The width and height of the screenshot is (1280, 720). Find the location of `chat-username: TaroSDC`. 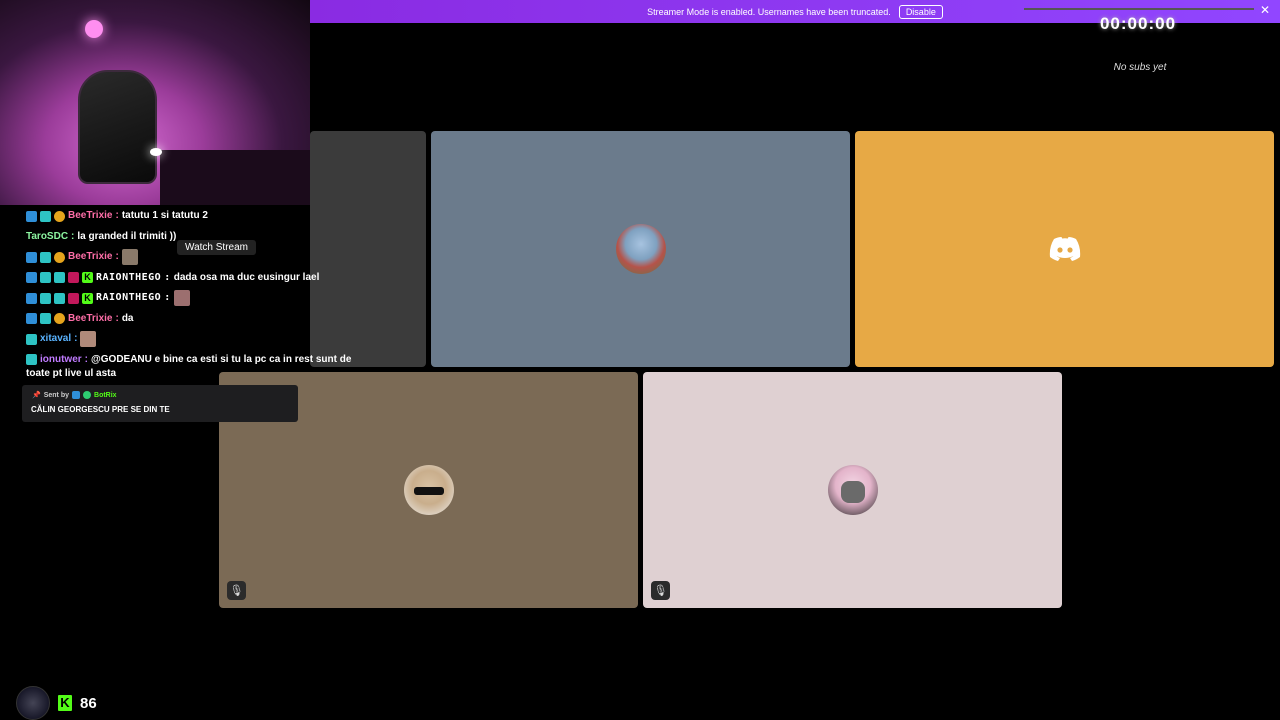

chat-username: TaroSDC is located at coordinates (47, 236).